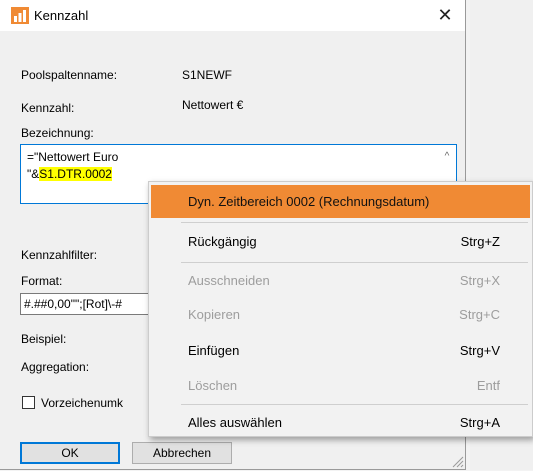  What do you see at coordinates (90, 304) in the screenshot?
I see `format-input: #.##0,00"";[Rot]\-#` at bounding box center [90, 304].